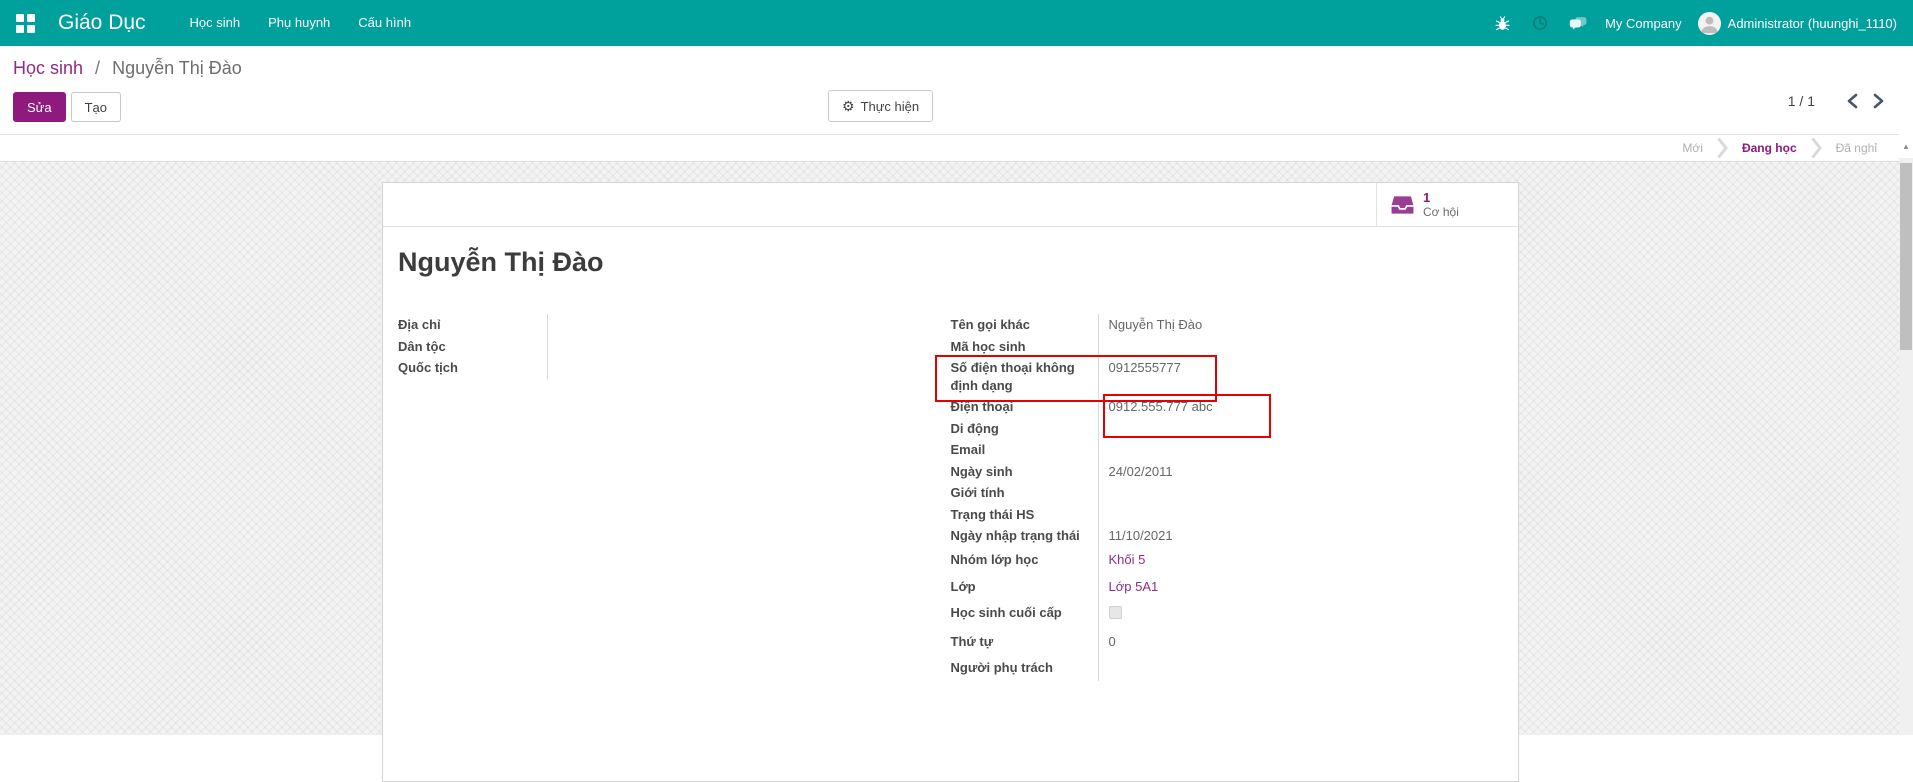 The height and width of the screenshot is (782, 1913). I want to click on field-label: Nhóm lớp học, so click(1025, 559).